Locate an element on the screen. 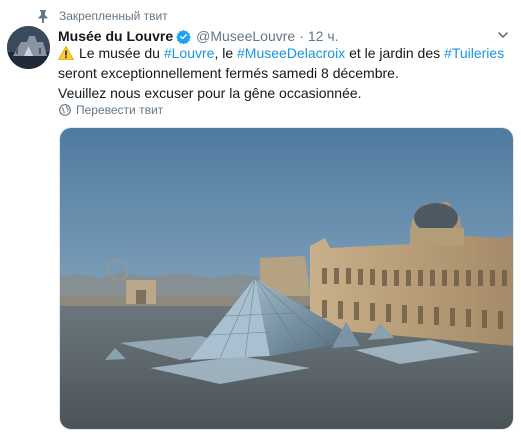  hashtag-tuileries-link: #Tuileries is located at coordinates (474, 53).